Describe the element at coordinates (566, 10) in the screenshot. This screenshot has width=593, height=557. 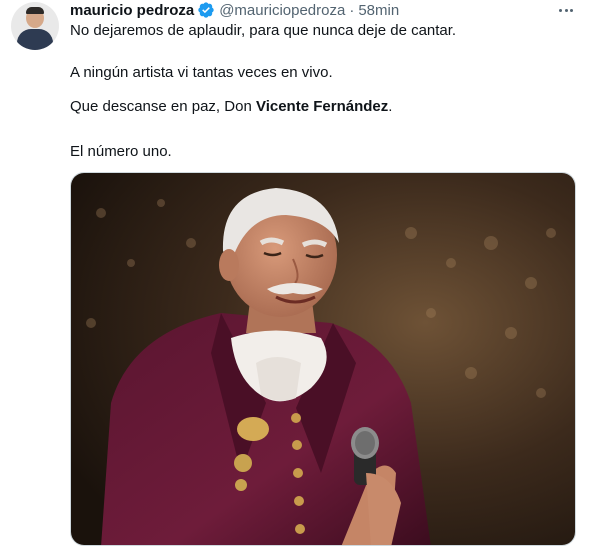
I see `more-options-icon` at that location.